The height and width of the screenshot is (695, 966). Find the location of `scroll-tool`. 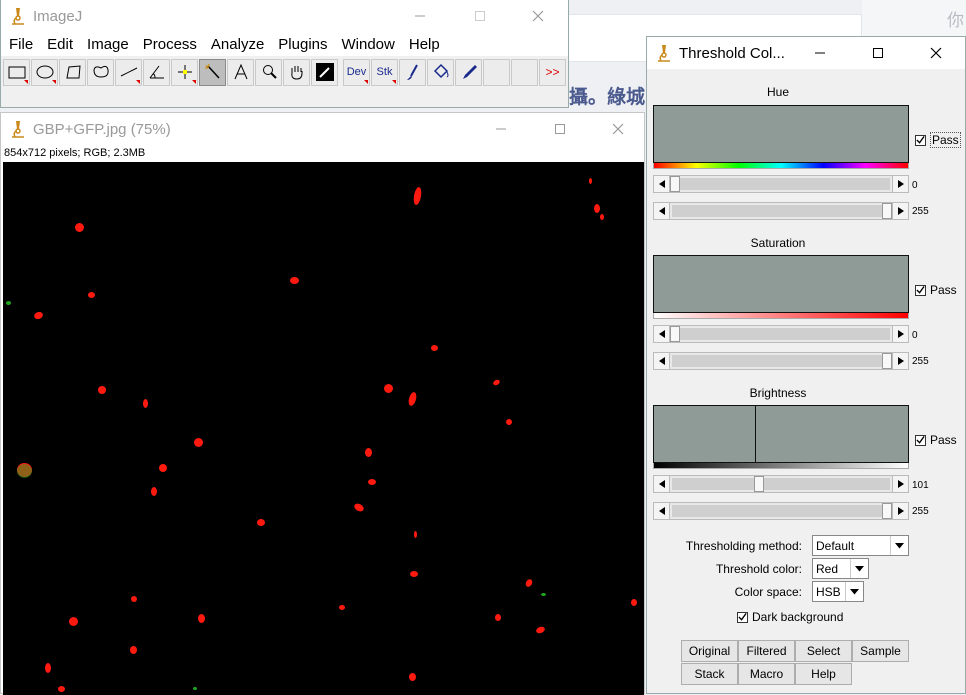

scroll-tool is located at coordinates (296, 72).